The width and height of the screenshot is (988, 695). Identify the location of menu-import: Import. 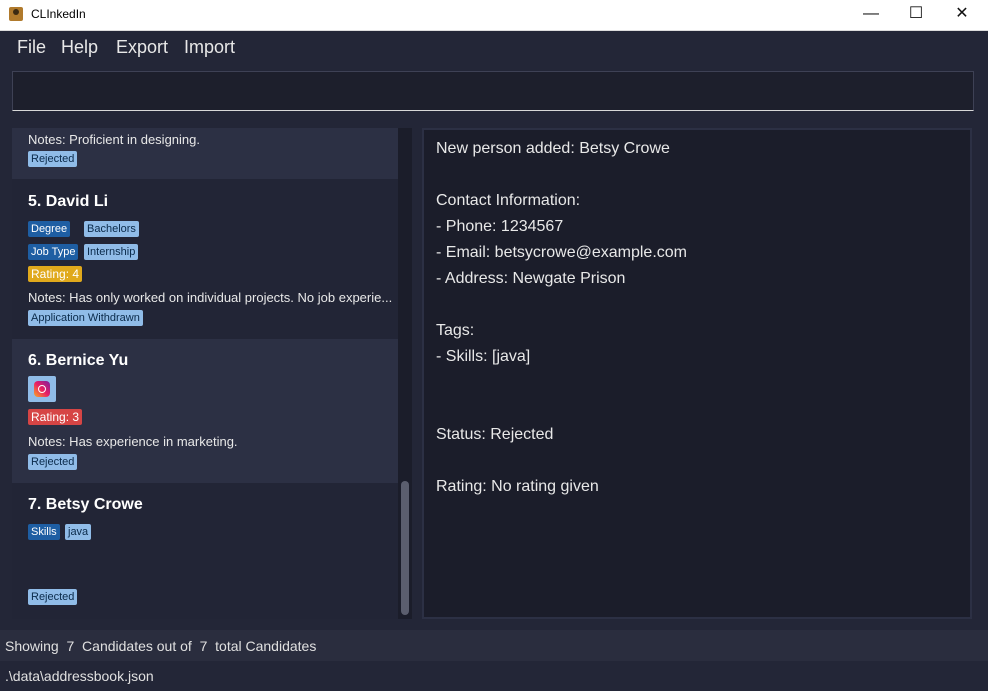
(209, 47).